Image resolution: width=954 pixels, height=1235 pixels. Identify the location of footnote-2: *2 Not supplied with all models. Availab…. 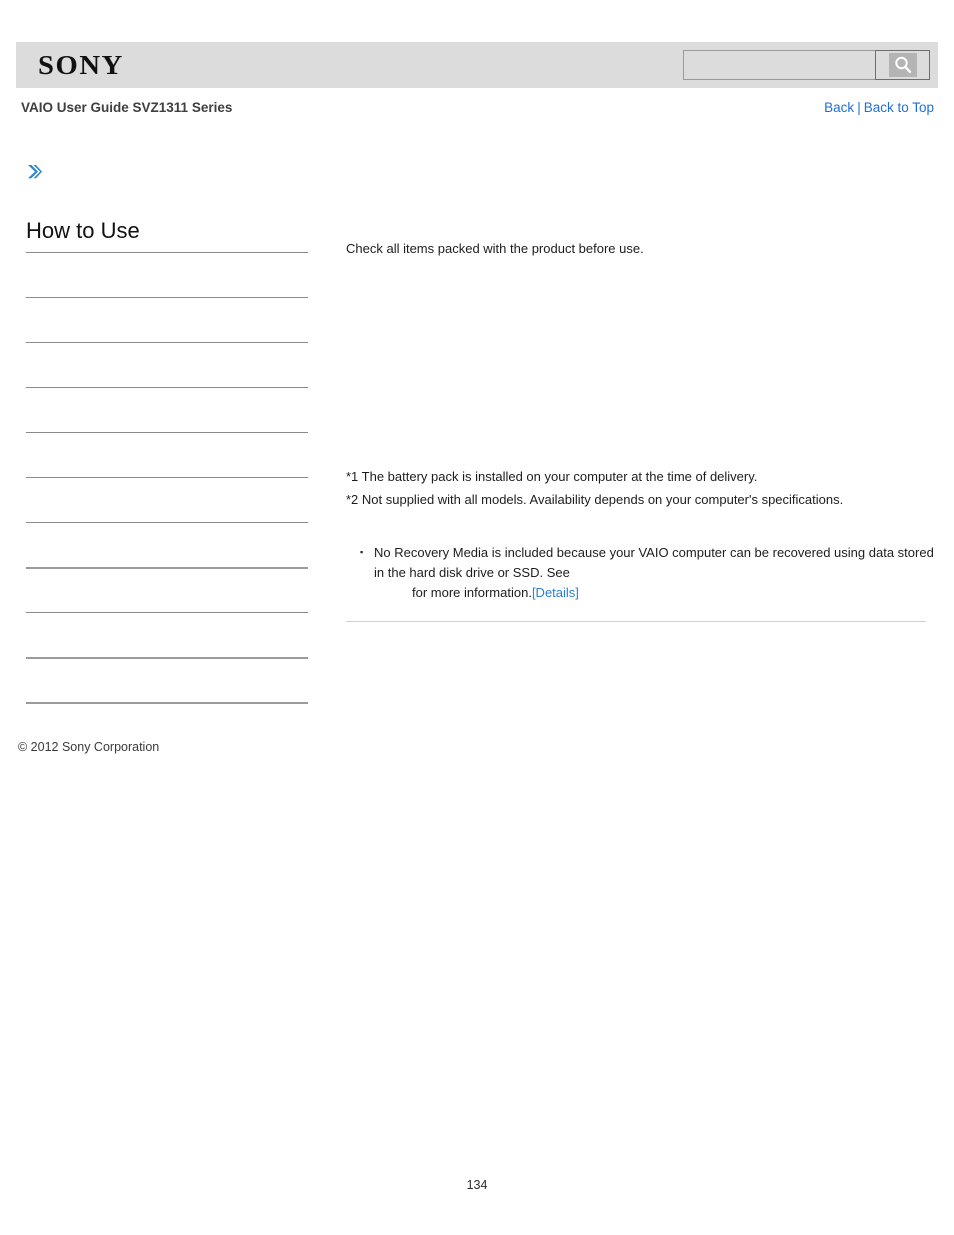
(595, 499).